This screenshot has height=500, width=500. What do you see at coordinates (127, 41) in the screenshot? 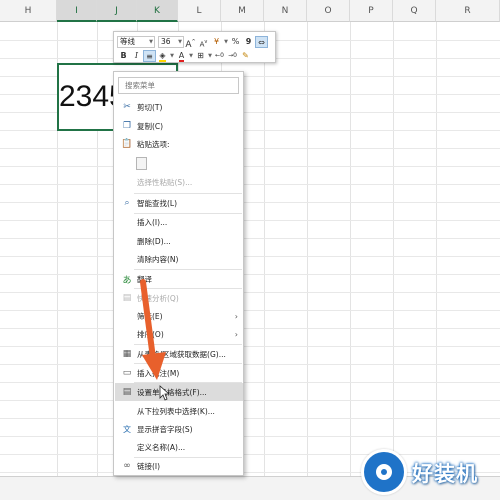
I see `font-name-value: 等线` at bounding box center [127, 41].